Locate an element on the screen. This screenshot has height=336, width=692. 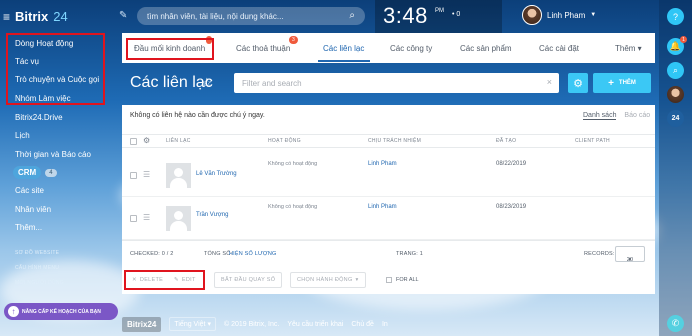
records-label: RECORDS: is located at coordinates (599, 254).